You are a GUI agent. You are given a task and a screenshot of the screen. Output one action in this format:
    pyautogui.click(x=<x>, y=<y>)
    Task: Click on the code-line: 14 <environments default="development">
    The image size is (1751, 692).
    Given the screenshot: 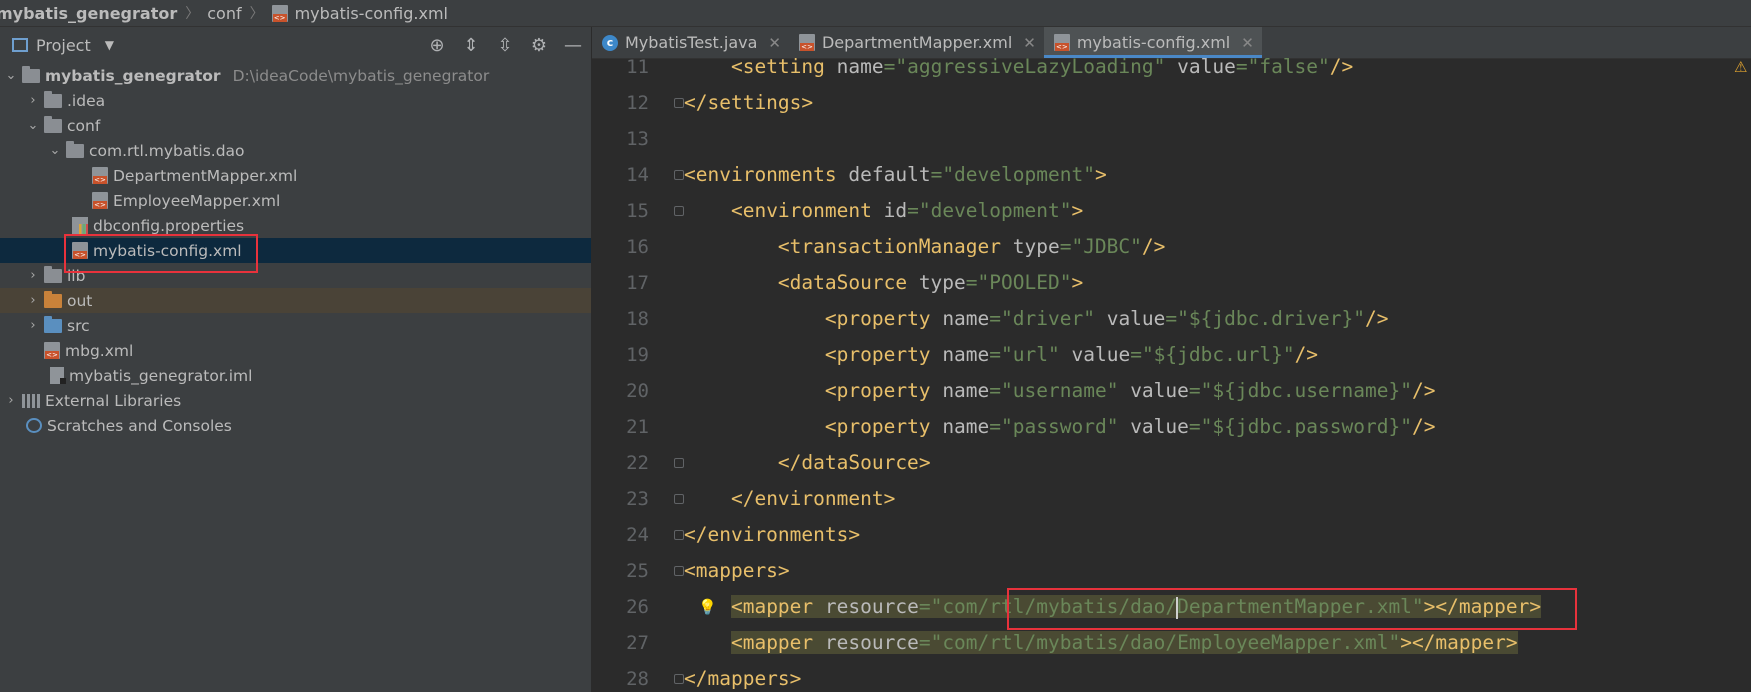 What is the action you would take?
    pyautogui.click(x=1171, y=175)
    